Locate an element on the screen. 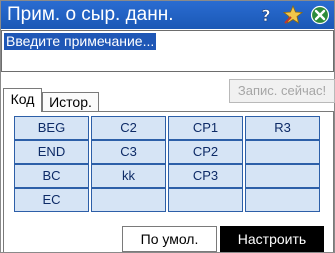 The height and width of the screenshot is (253, 335). code-cell: EC is located at coordinates (51, 200).